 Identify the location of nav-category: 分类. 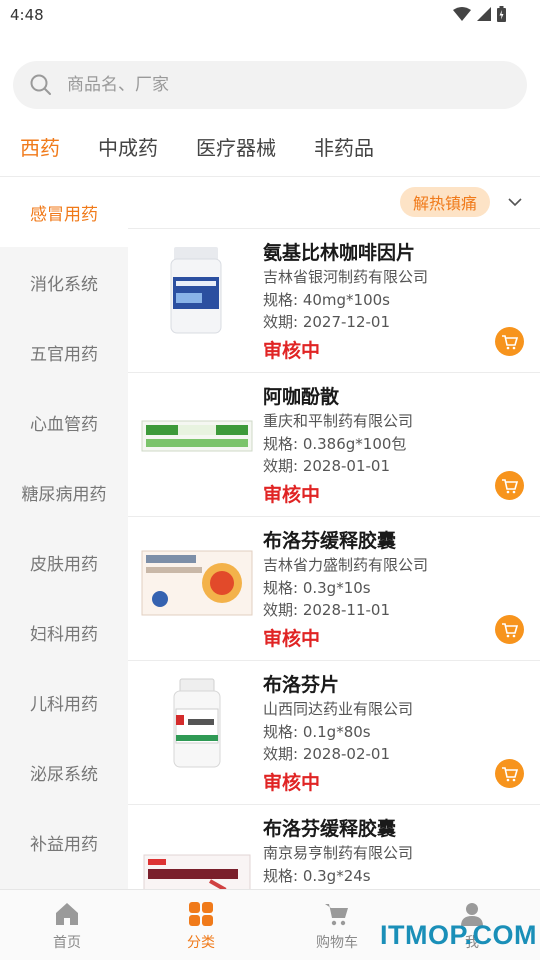
(201, 926).